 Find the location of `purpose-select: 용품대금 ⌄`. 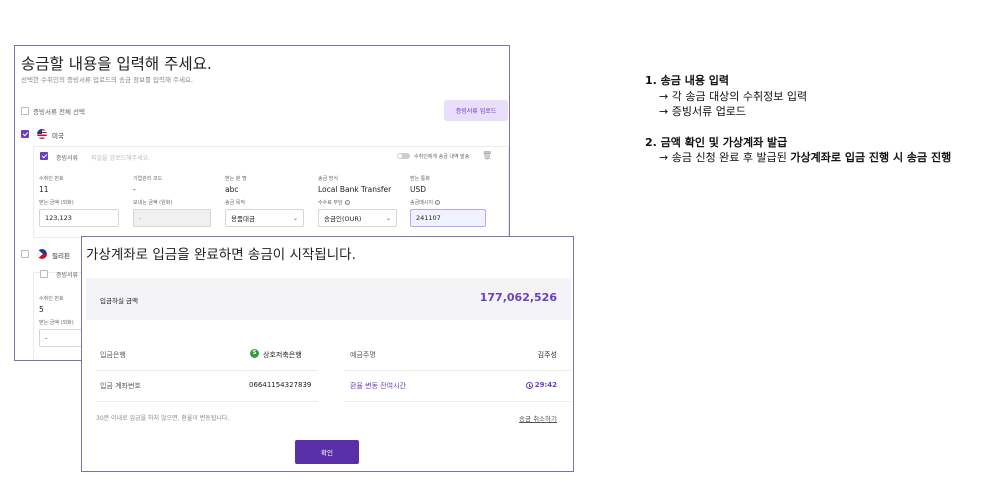

purpose-select: 용품대금 ⌄ is located at coordinates (264, 218).